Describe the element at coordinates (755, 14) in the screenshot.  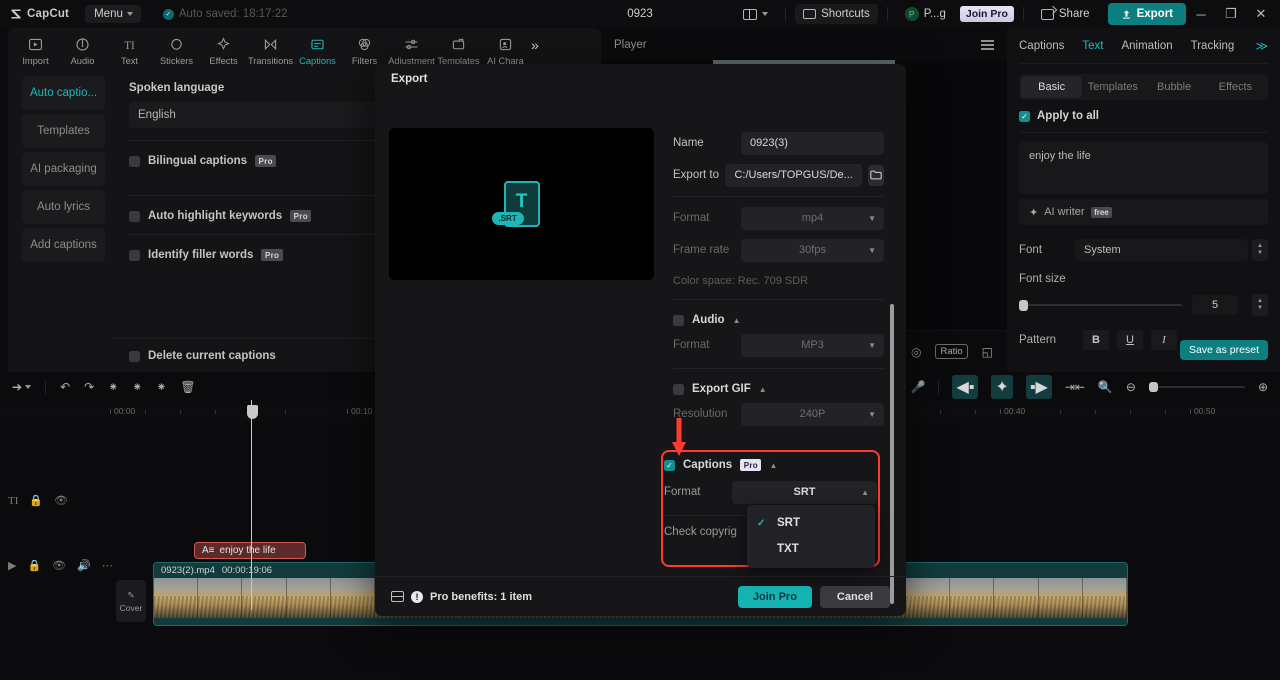
I see `layout-switcher` at that location.